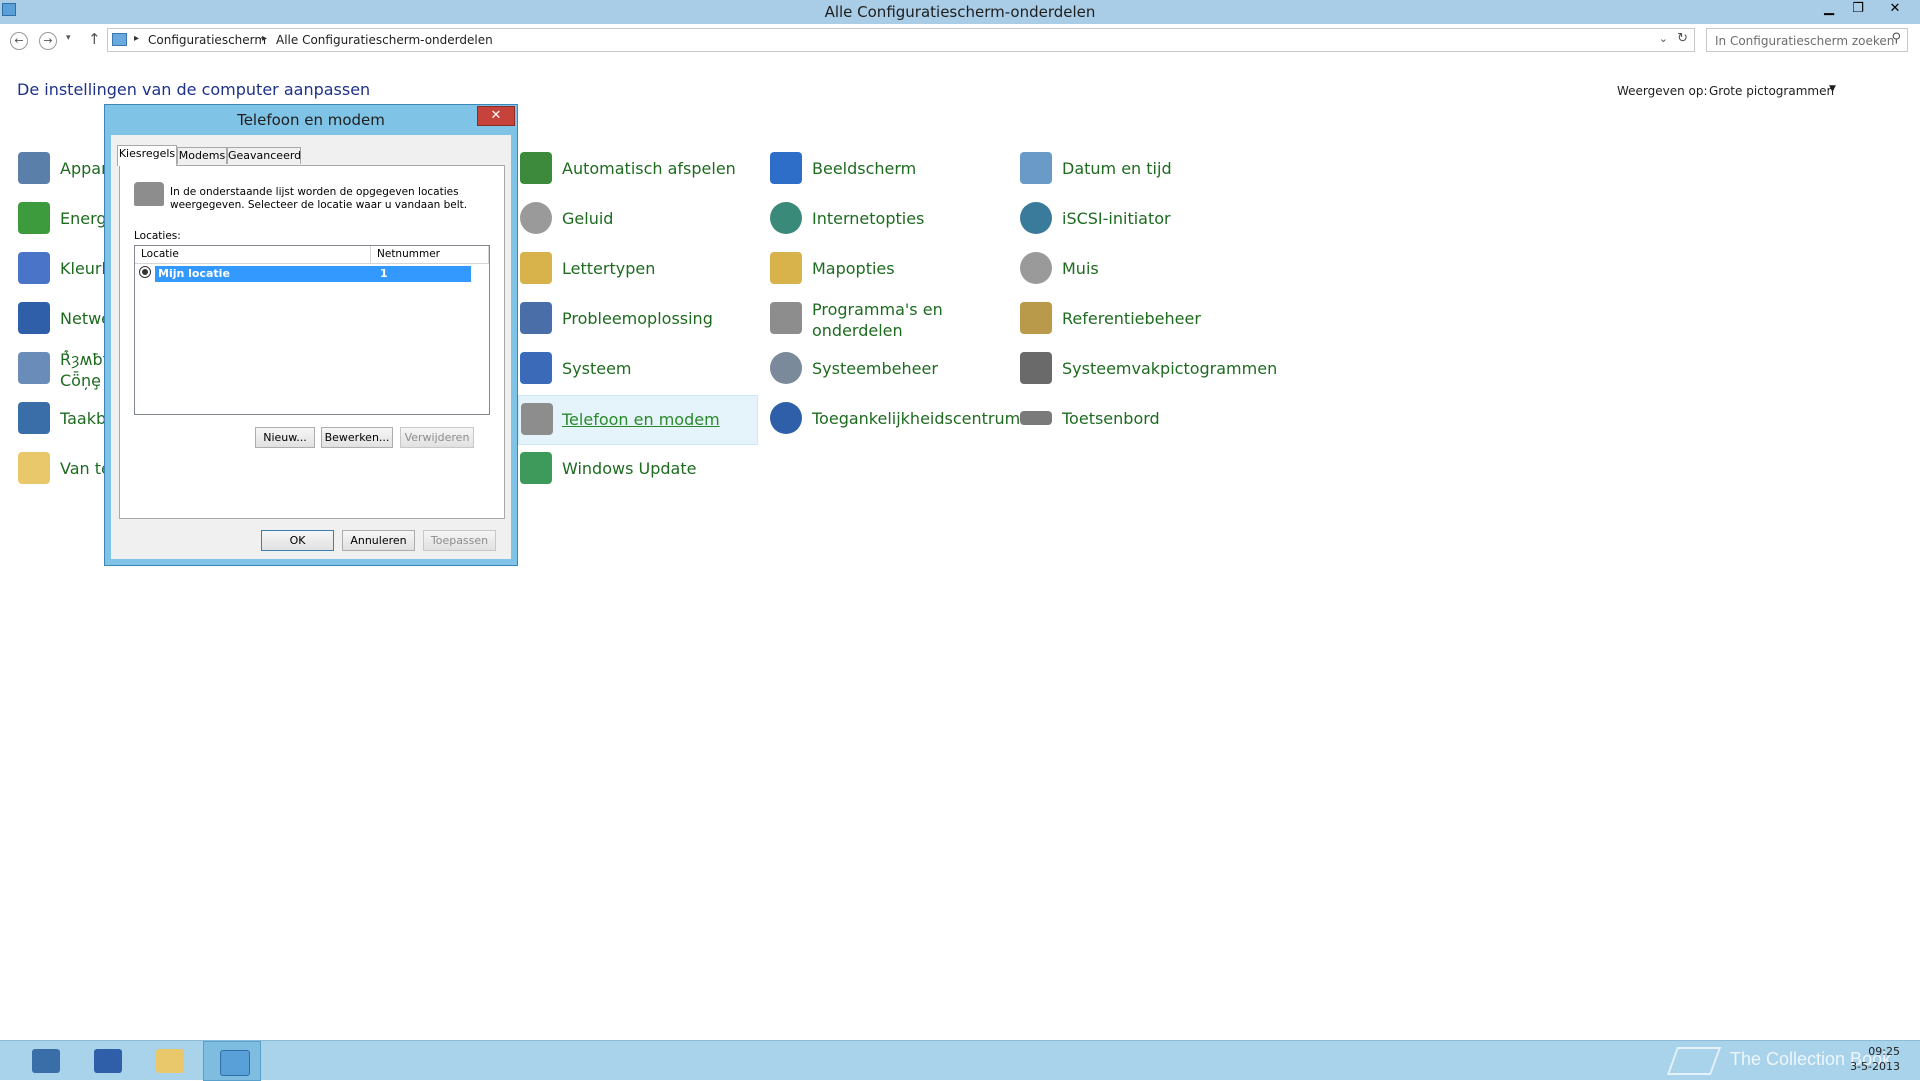 This screenshot has height=1081, width=1920. I want to click on apply-button: Toepassen, so click(459, 540).